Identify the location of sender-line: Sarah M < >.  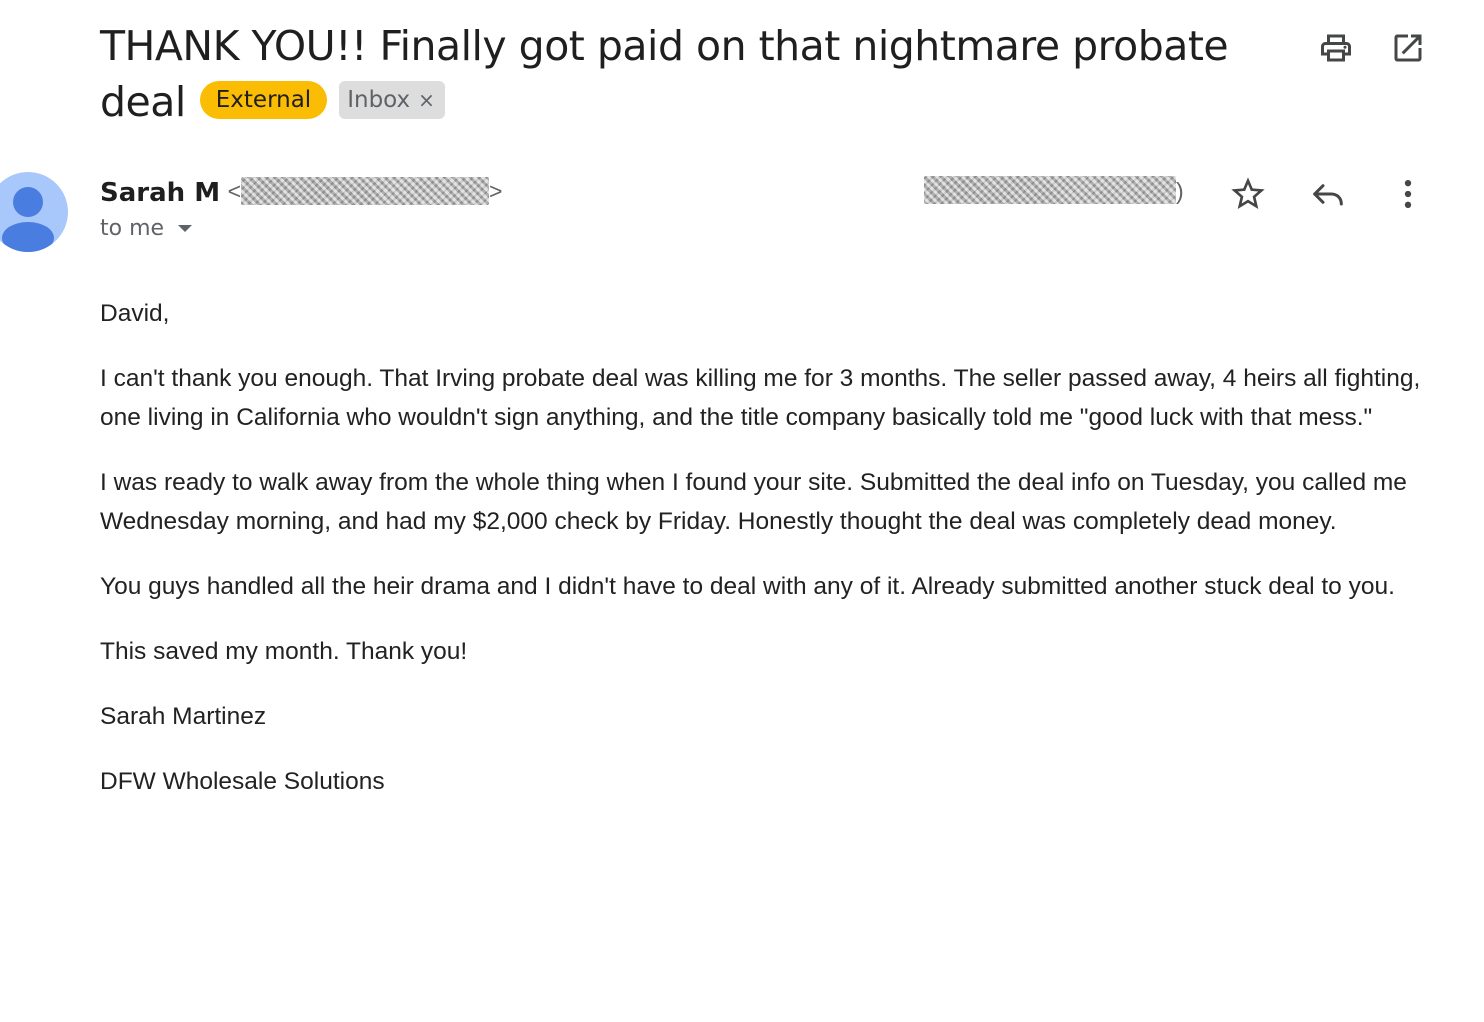
(301, 192).